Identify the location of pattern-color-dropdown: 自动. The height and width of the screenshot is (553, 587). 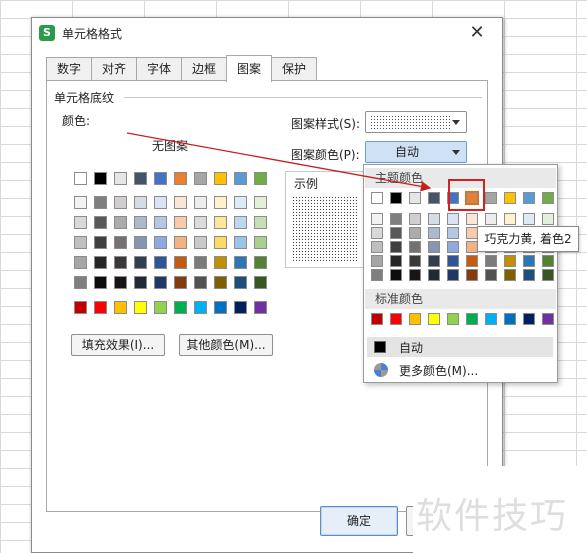
(416, 152).